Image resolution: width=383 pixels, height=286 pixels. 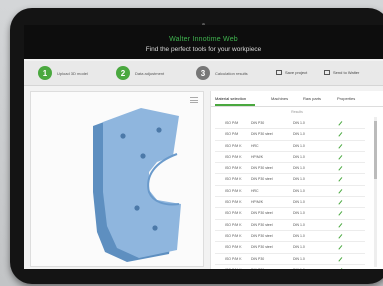 What do you see at coordinates (45, 73) in the screenshot?
I see `step-number: 1` at bounding box center [45, 73].